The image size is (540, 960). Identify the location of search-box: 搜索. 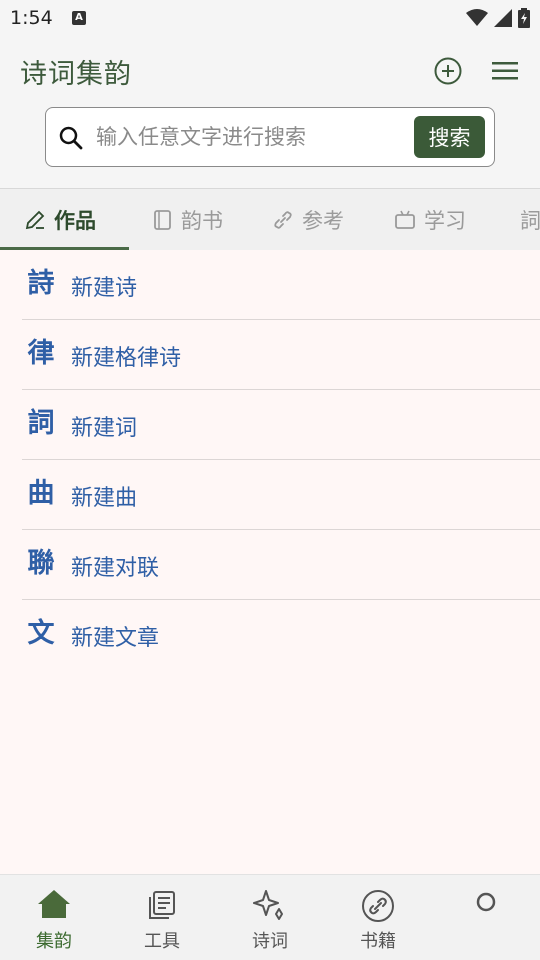
(270, 137).